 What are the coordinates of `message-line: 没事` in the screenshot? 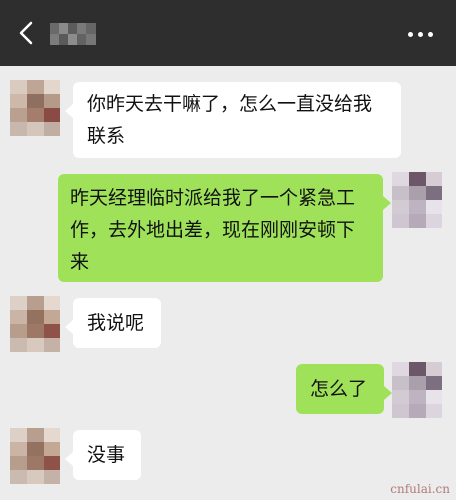 It's located at (106, 455).